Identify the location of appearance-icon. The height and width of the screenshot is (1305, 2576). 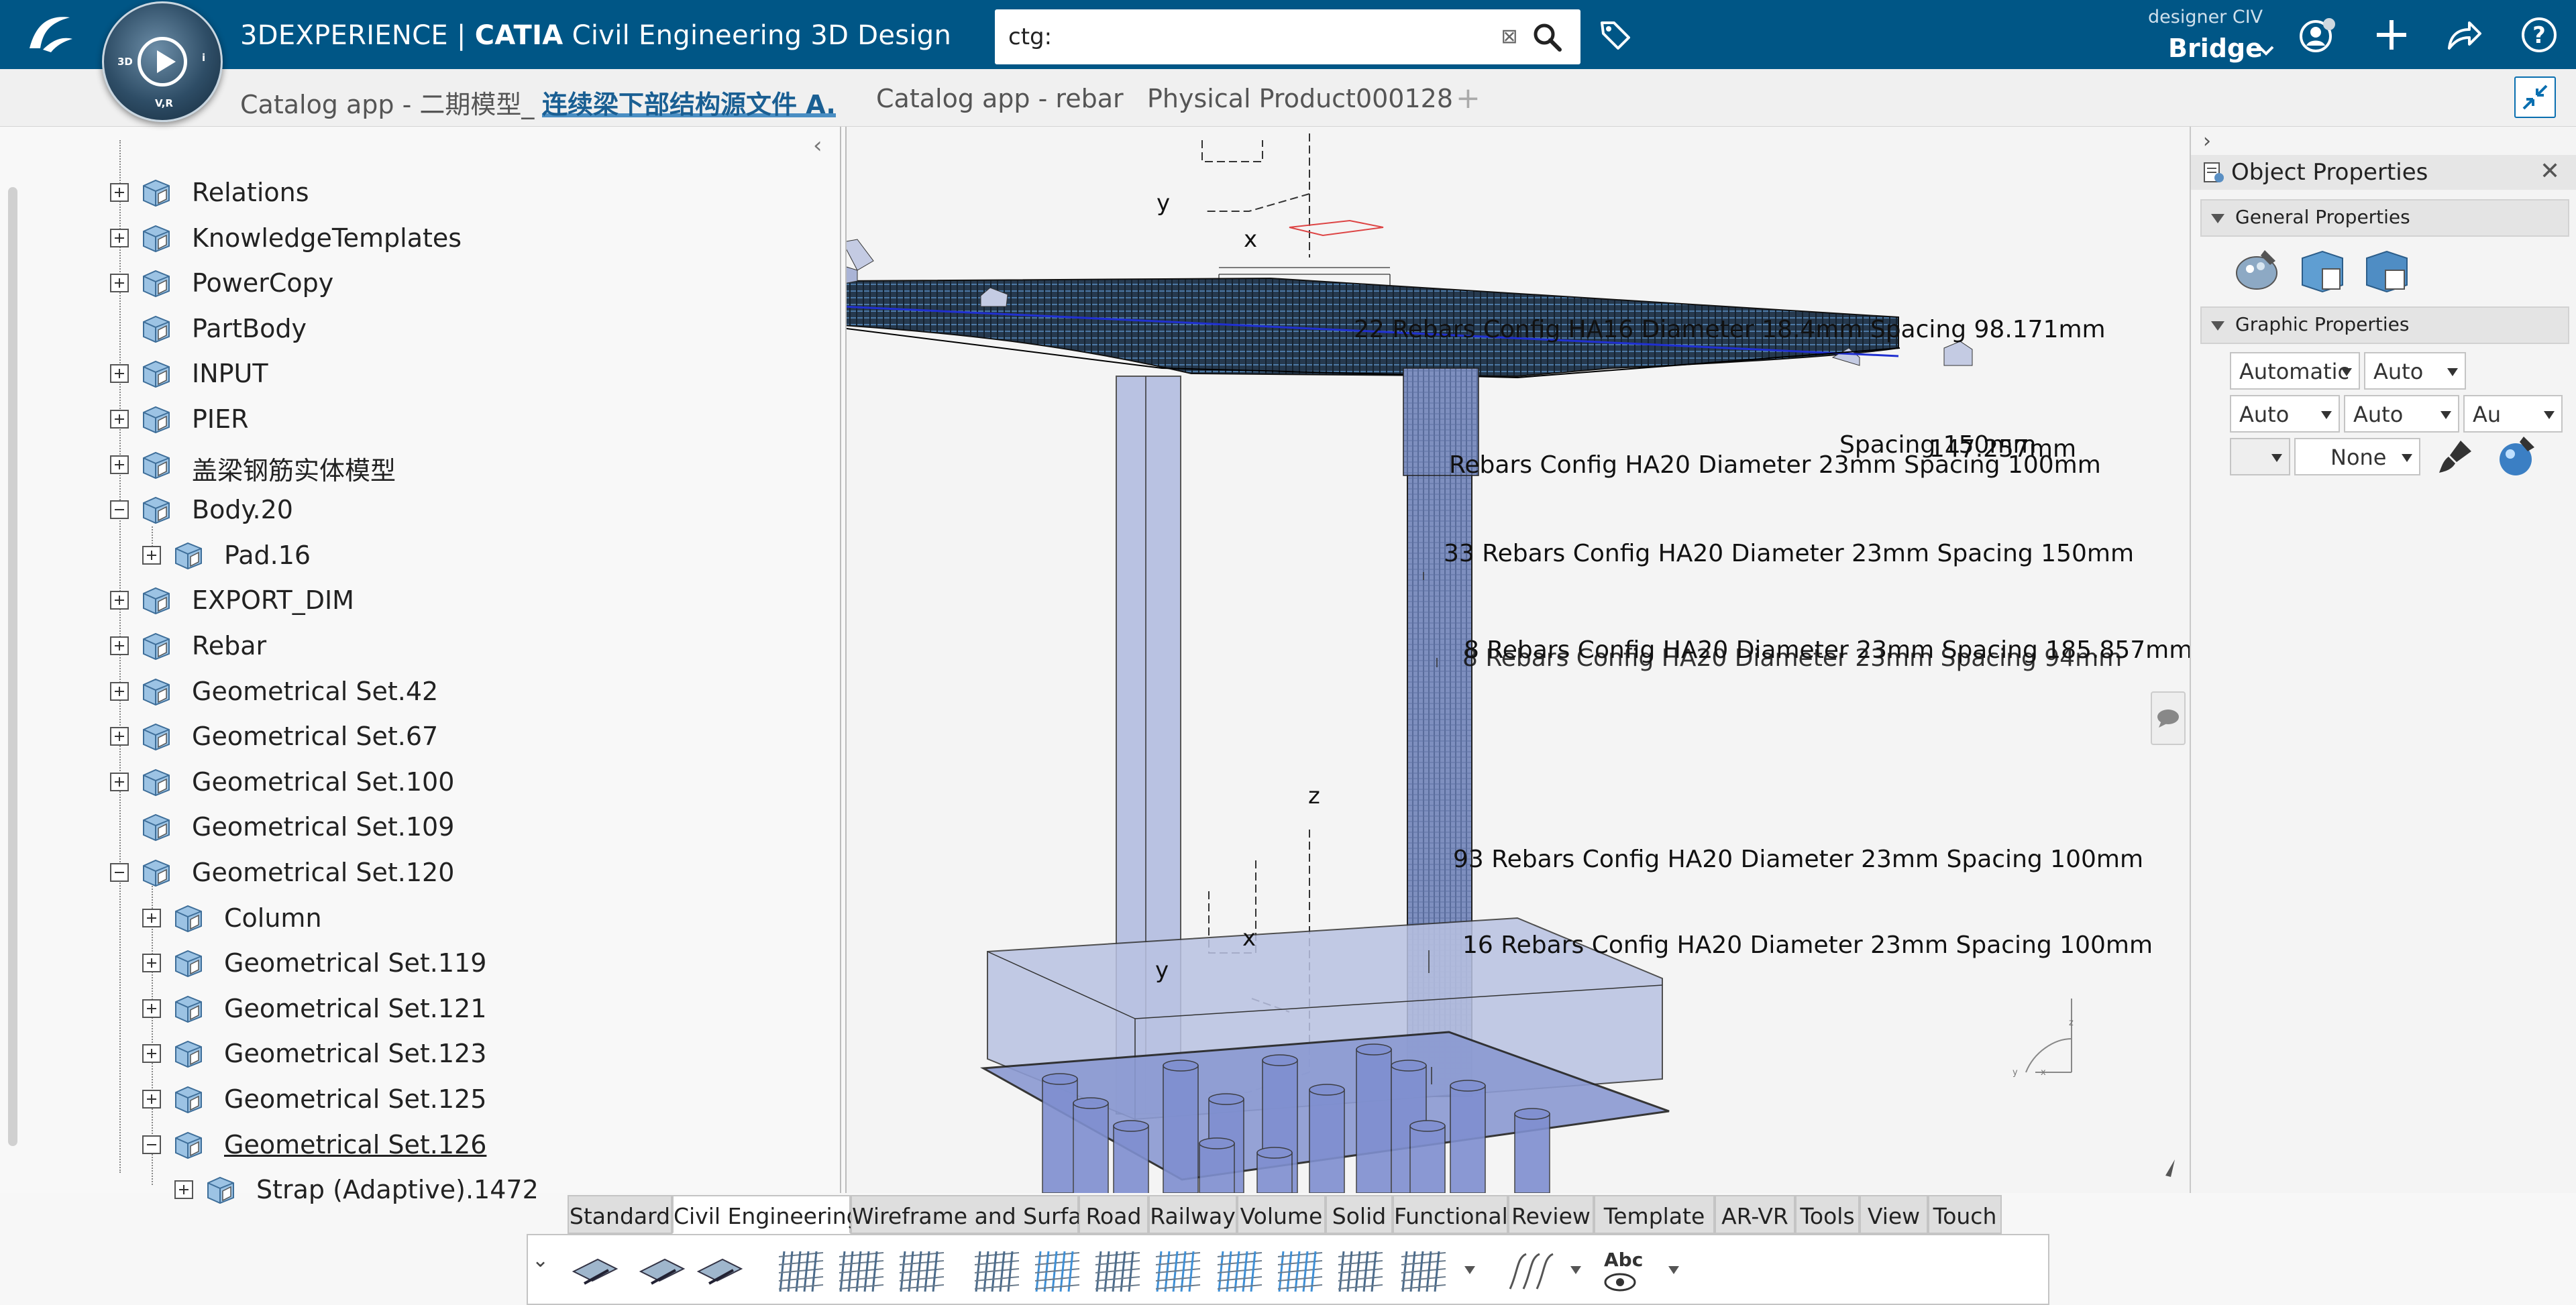
(2516, 456).